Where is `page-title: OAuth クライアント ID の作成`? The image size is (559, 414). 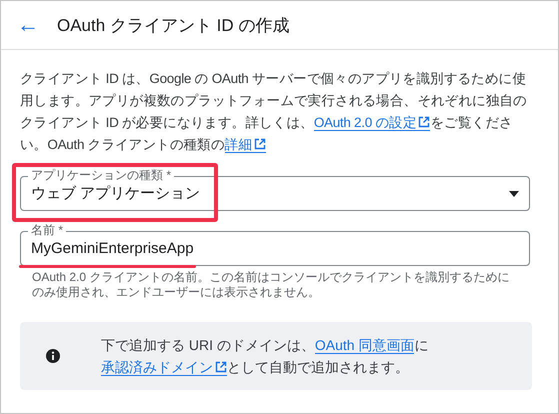 page-title: OAuth クライアント ID の作成 is located at coordinates (173, 25).